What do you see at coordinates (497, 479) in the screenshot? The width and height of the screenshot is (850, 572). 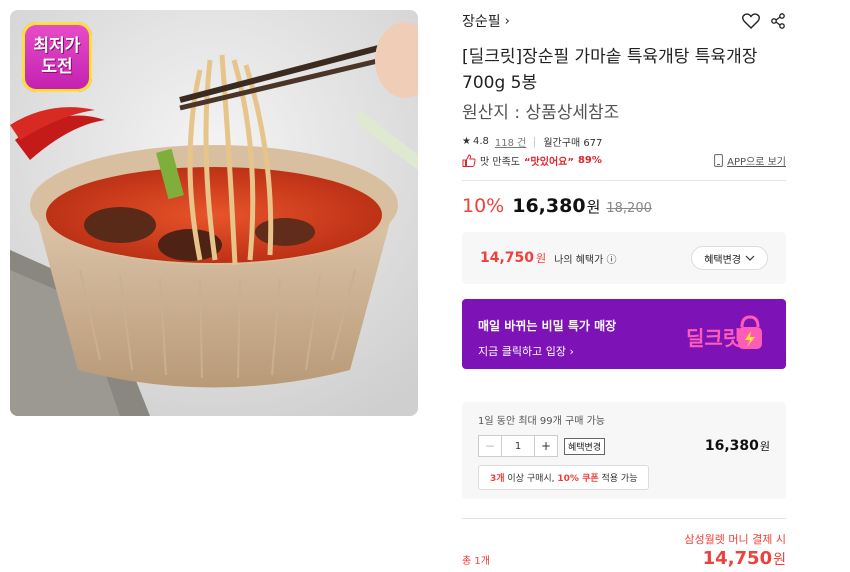 I see `coupon-qty: 3개` at bounding box center [497, 479].